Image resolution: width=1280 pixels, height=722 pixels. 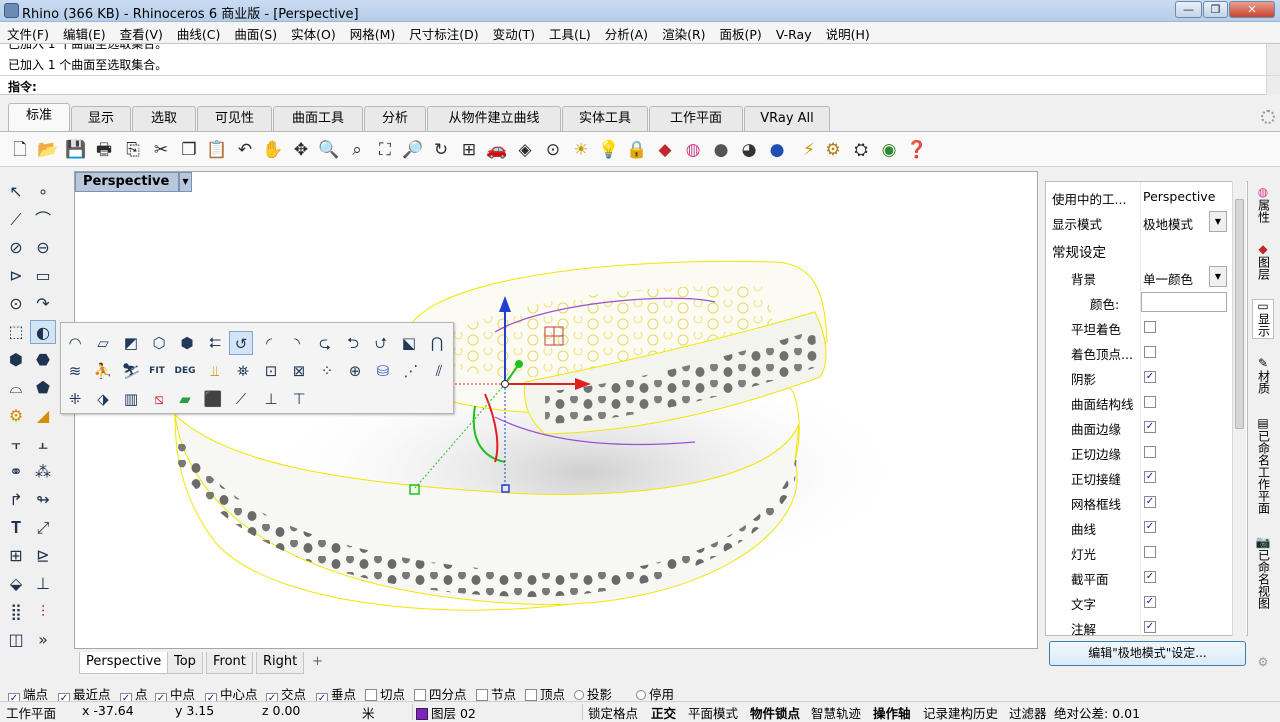 I want to click on light-icon: ☀, so click(x=581, y=150).